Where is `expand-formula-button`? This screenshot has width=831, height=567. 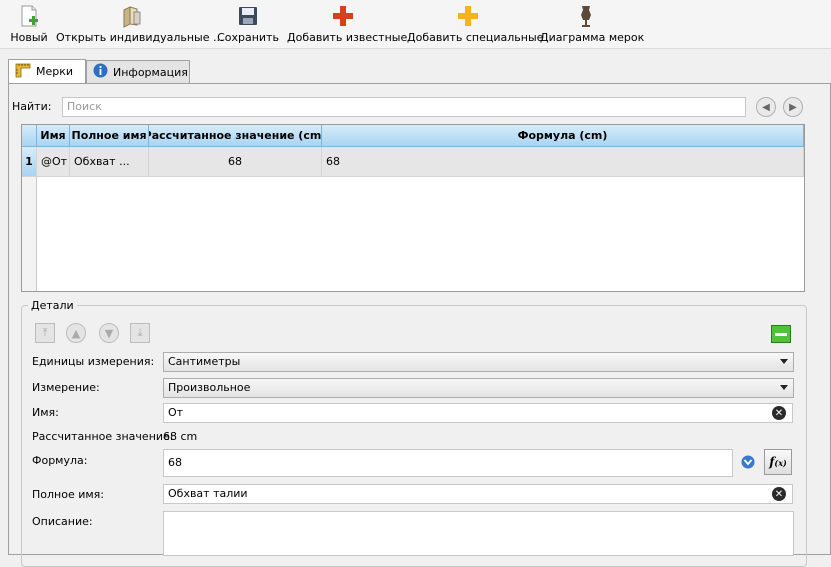
expand-formula-button is located at coordinates (748, 463).